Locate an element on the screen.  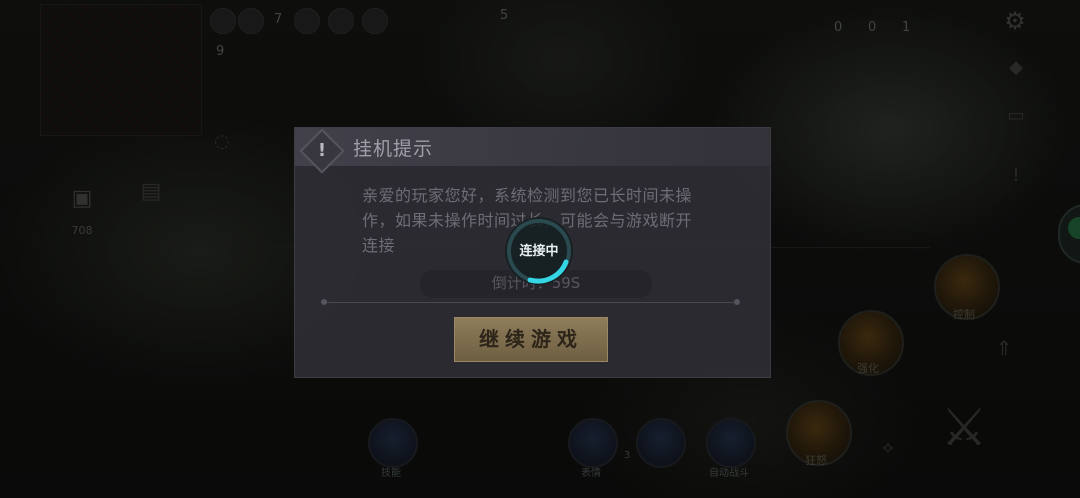
warning-icon: ! is located at coordinates (322, 150).